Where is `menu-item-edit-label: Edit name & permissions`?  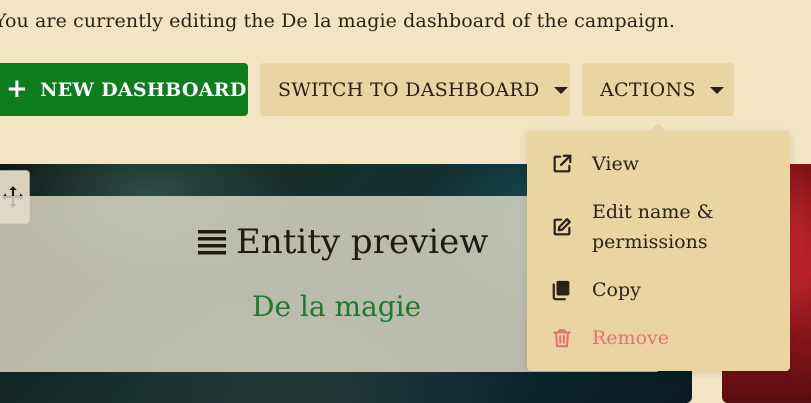
menu-item-edit-label: Edit name & permissions is located at coordinates (653, 227).